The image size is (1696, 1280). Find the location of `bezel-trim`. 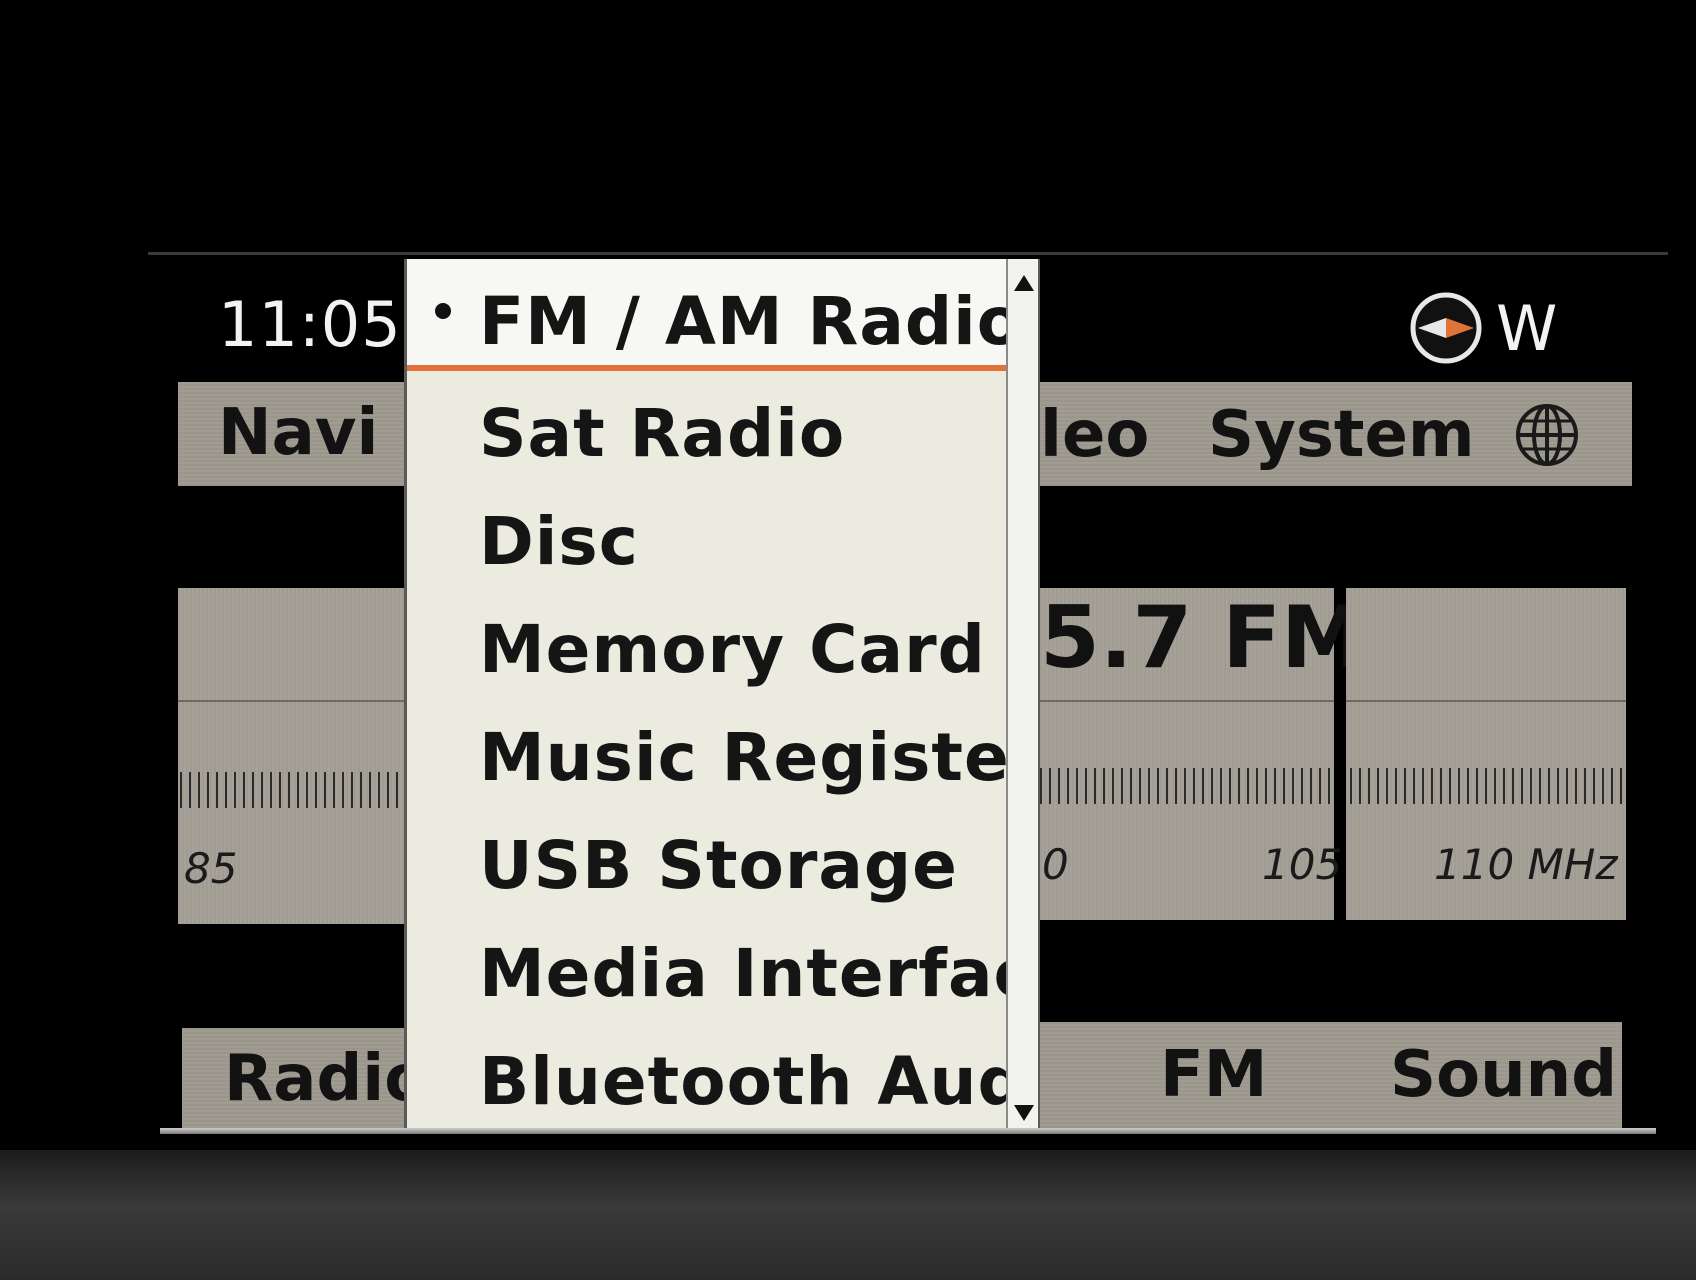

bezel-trim is located at coordinates (908, 1131).